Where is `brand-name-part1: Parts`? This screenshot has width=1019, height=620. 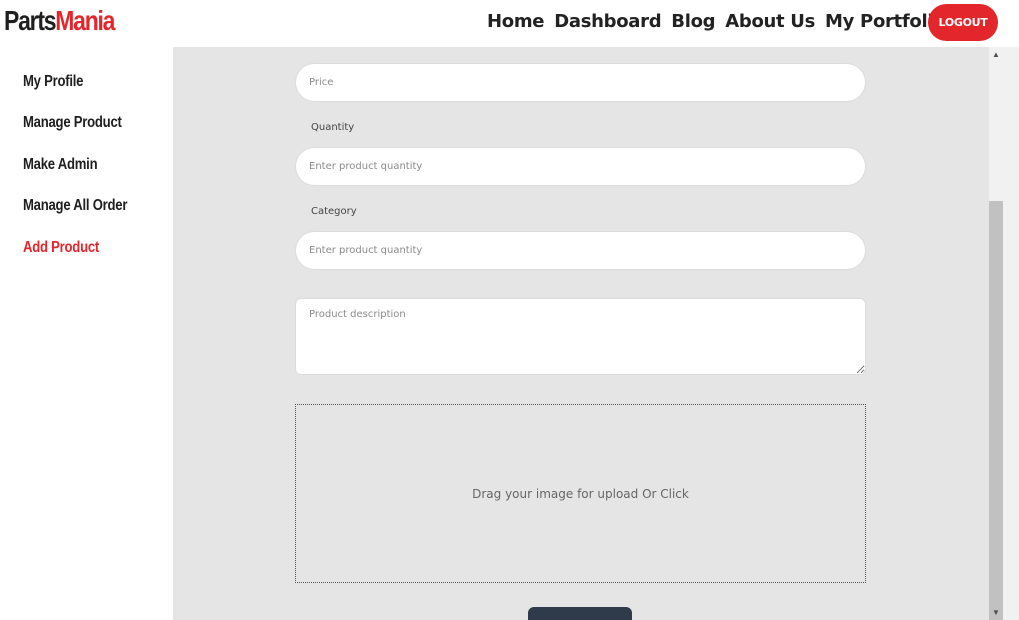
brand-name-part1: Parts is located at coordinates (30, 20).